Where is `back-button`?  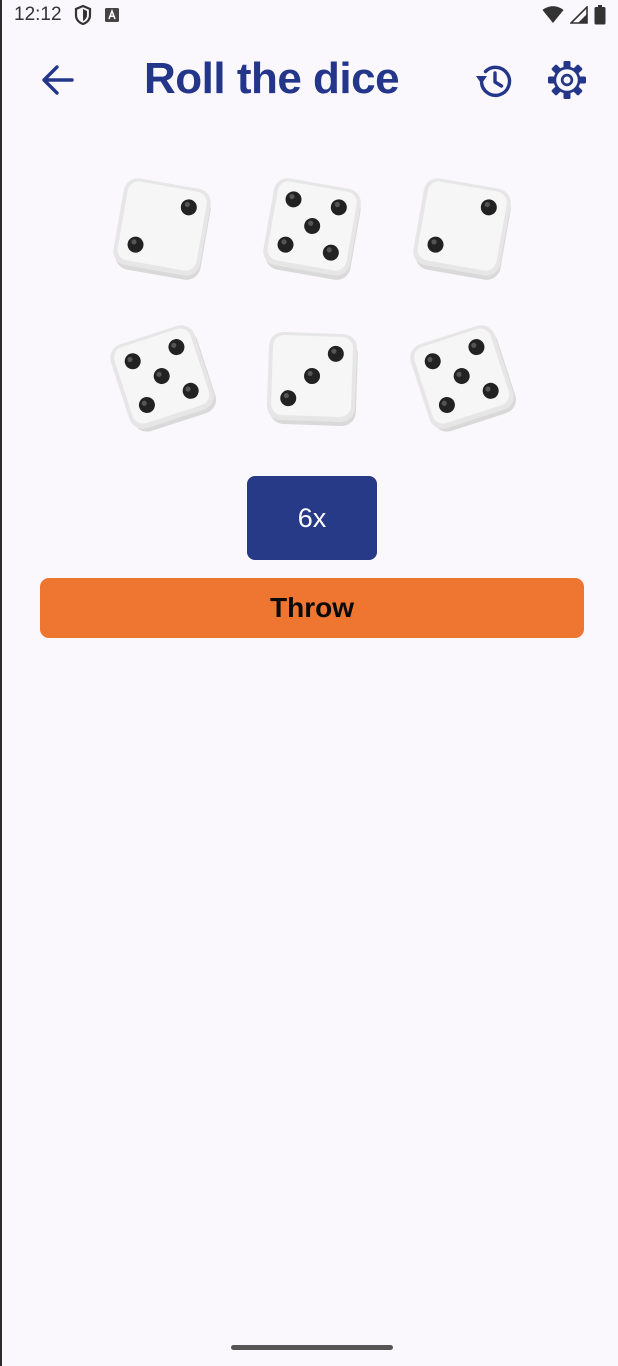
back-button is located at coordinates (58, 80).